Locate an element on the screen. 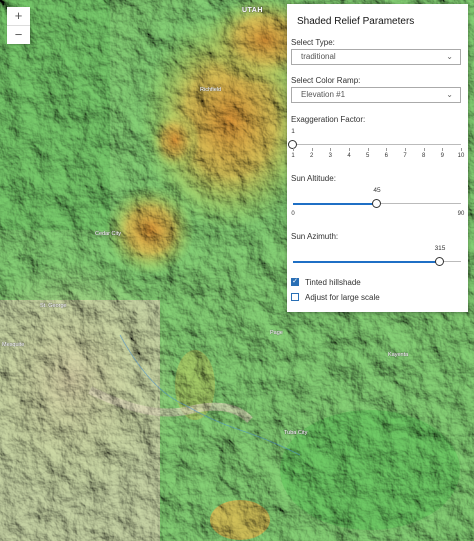 The height and width of the screenshot is (541, 474). large-scale-checkbox: Adjust for large scale is located at coordinates (335, 297).